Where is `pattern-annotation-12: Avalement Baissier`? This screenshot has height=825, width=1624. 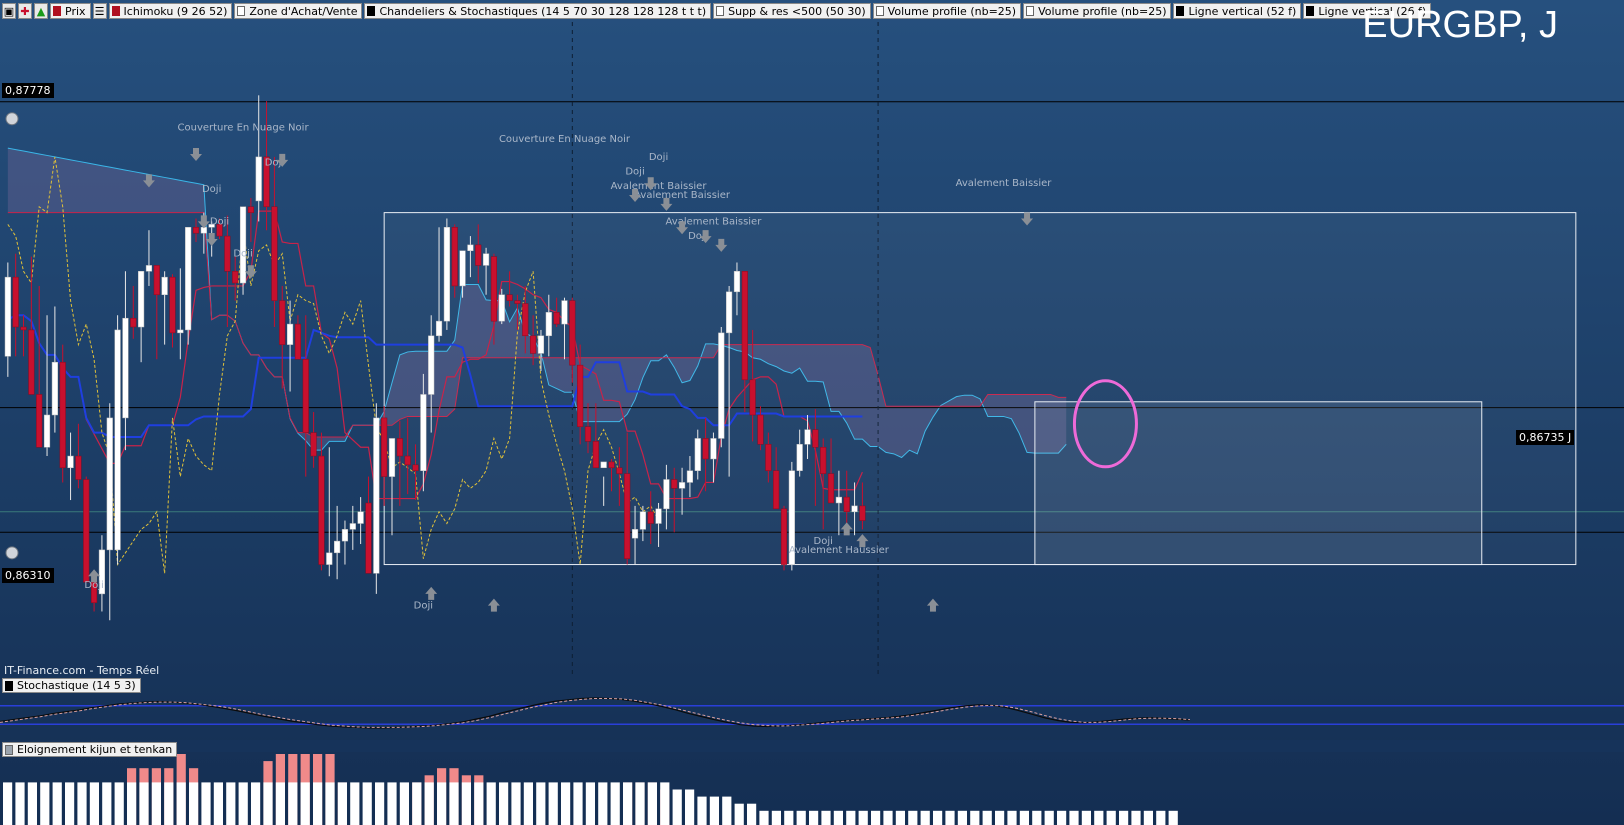 pattern-annotation-12: Avalement Baissier is located at coordinates (1004, 183).